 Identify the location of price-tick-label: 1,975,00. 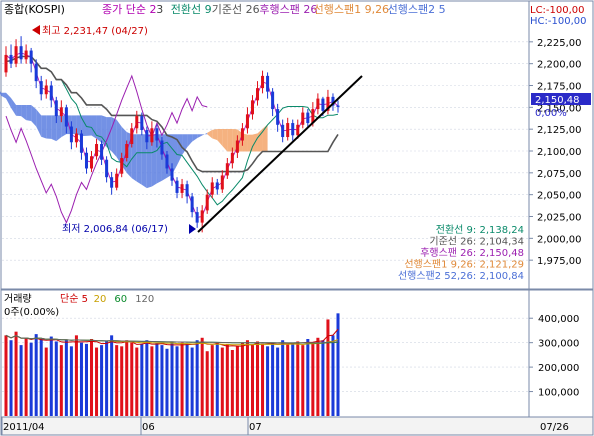
(559, 261).